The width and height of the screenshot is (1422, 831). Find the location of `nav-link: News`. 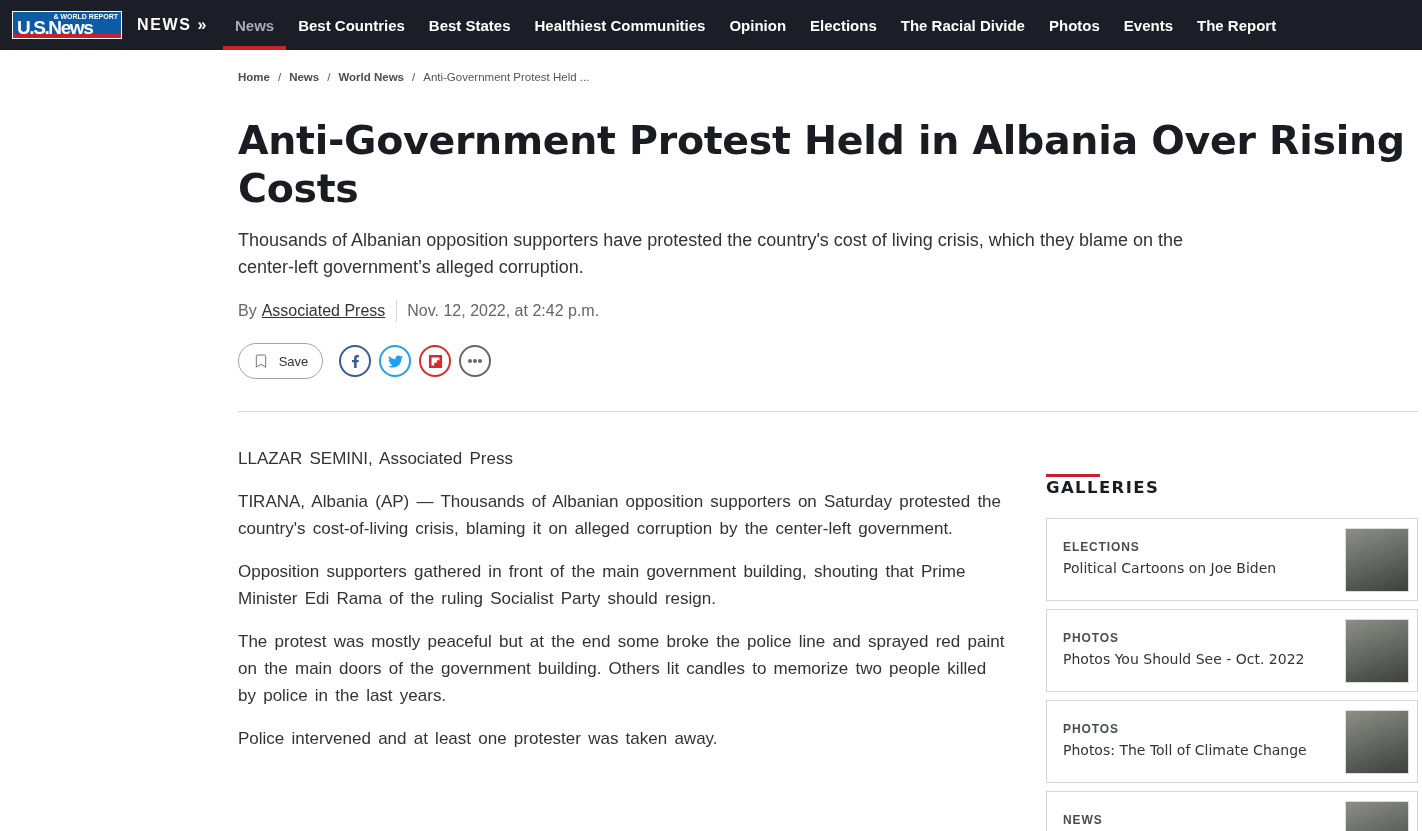

nav-link: News is located at coordinates (254, 25).